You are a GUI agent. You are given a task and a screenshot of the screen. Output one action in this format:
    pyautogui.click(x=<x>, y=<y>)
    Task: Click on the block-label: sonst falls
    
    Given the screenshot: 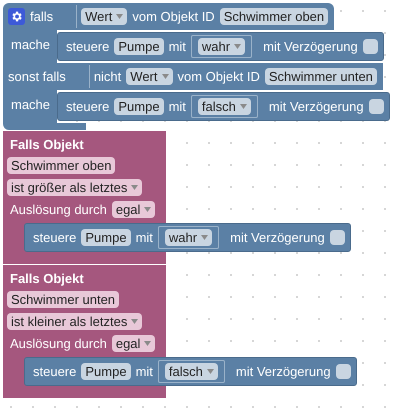 What is the action you would take?
    pyautogui.click(x=37, y=76)
    